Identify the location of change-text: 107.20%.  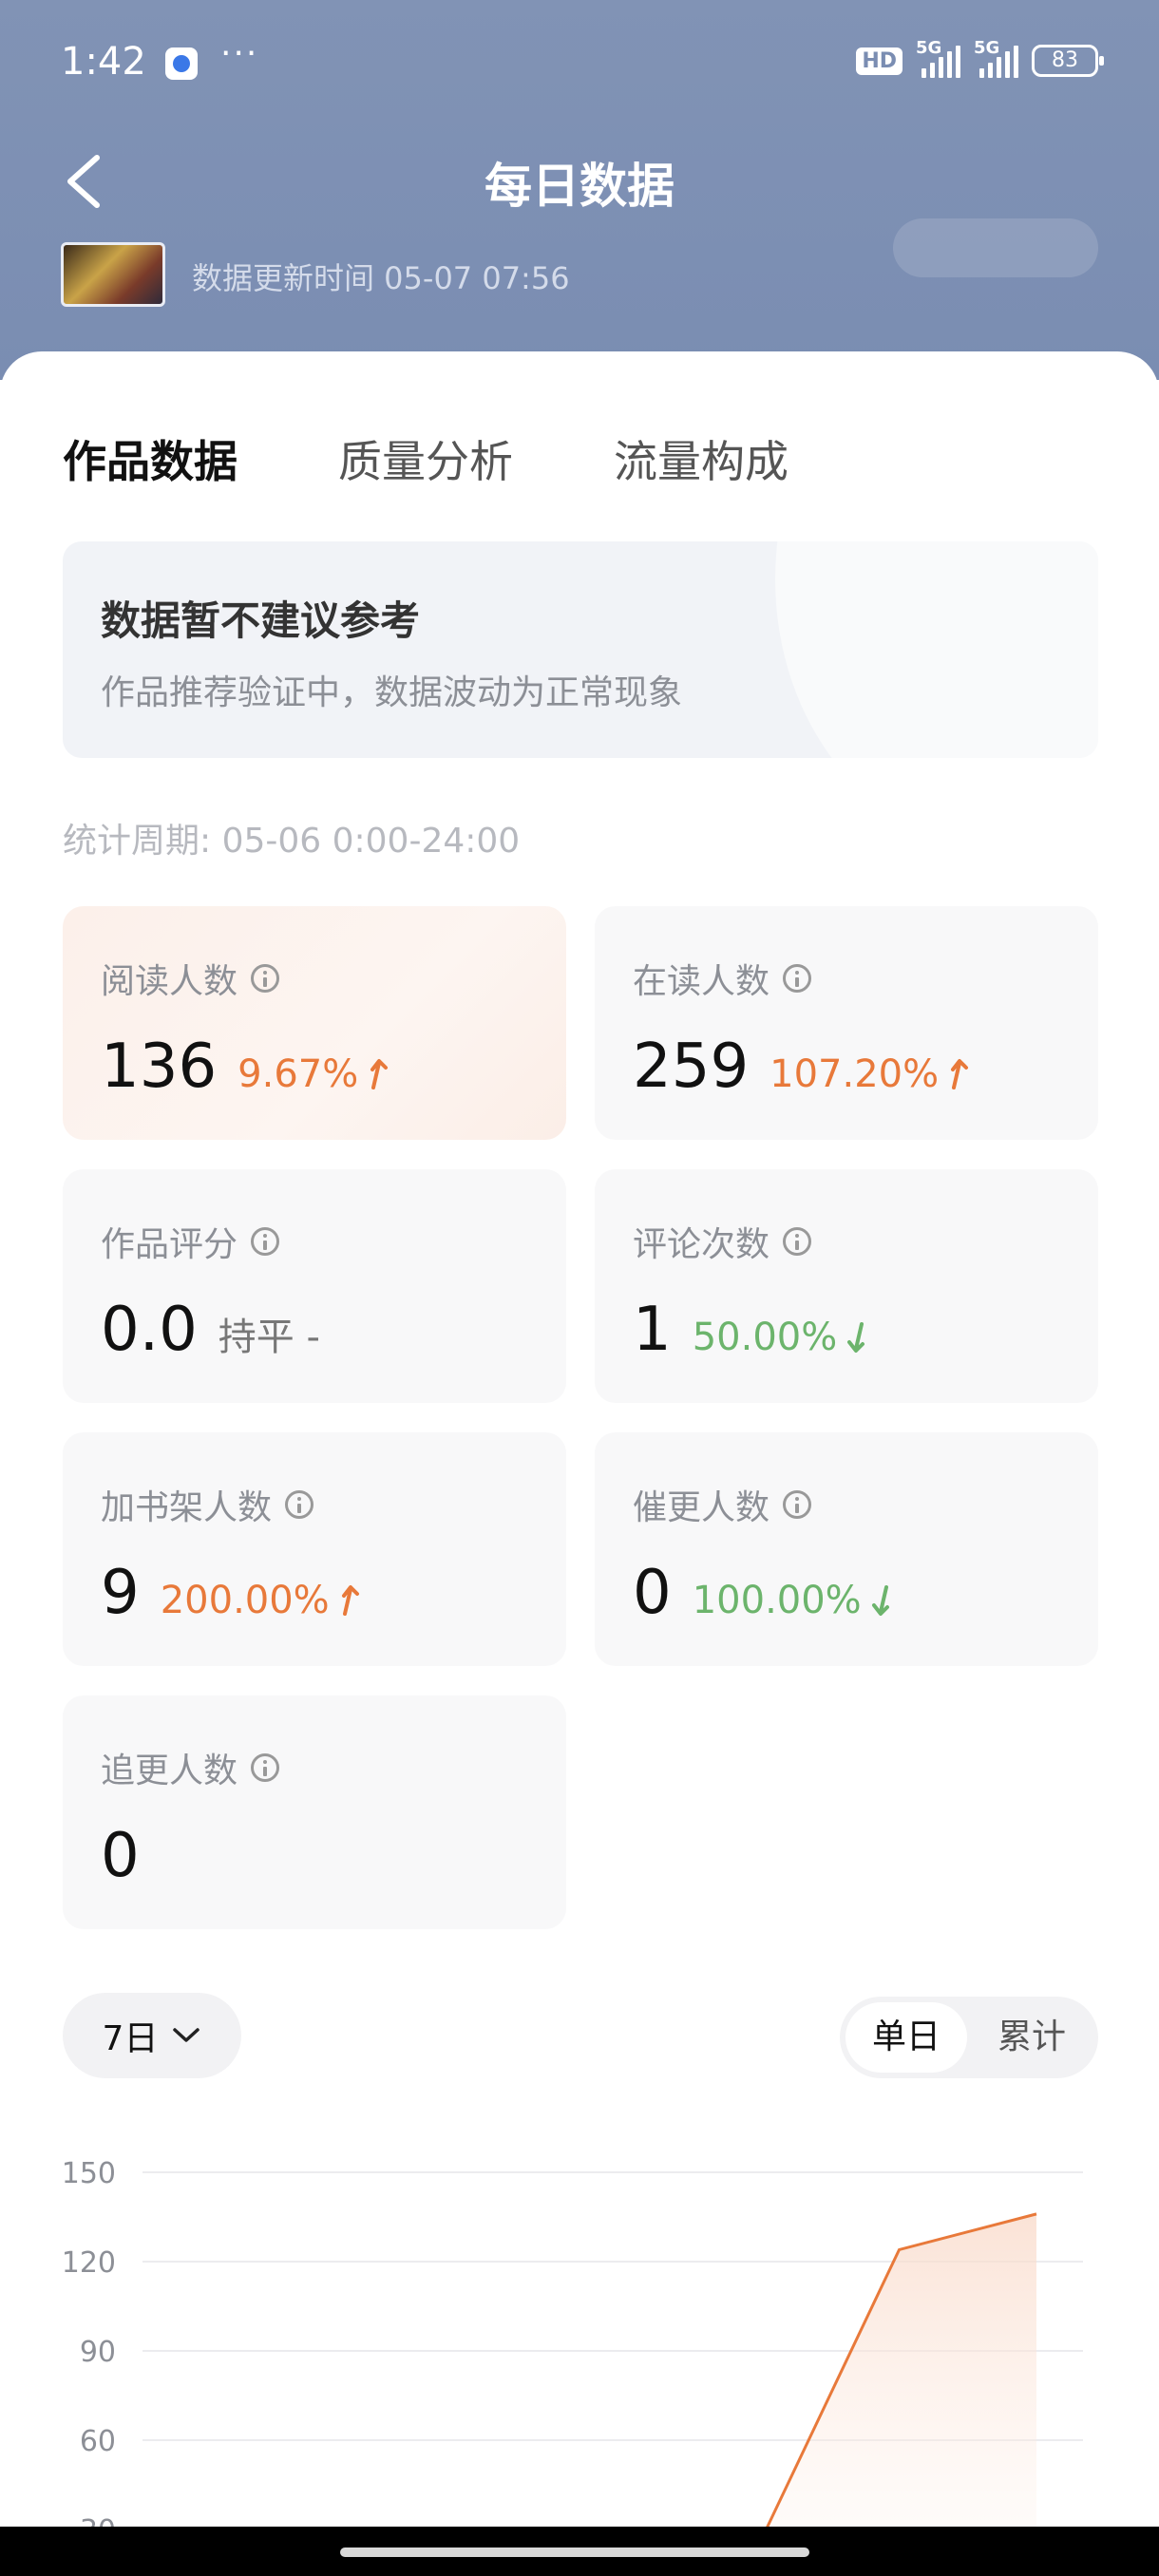
(855, 1074).